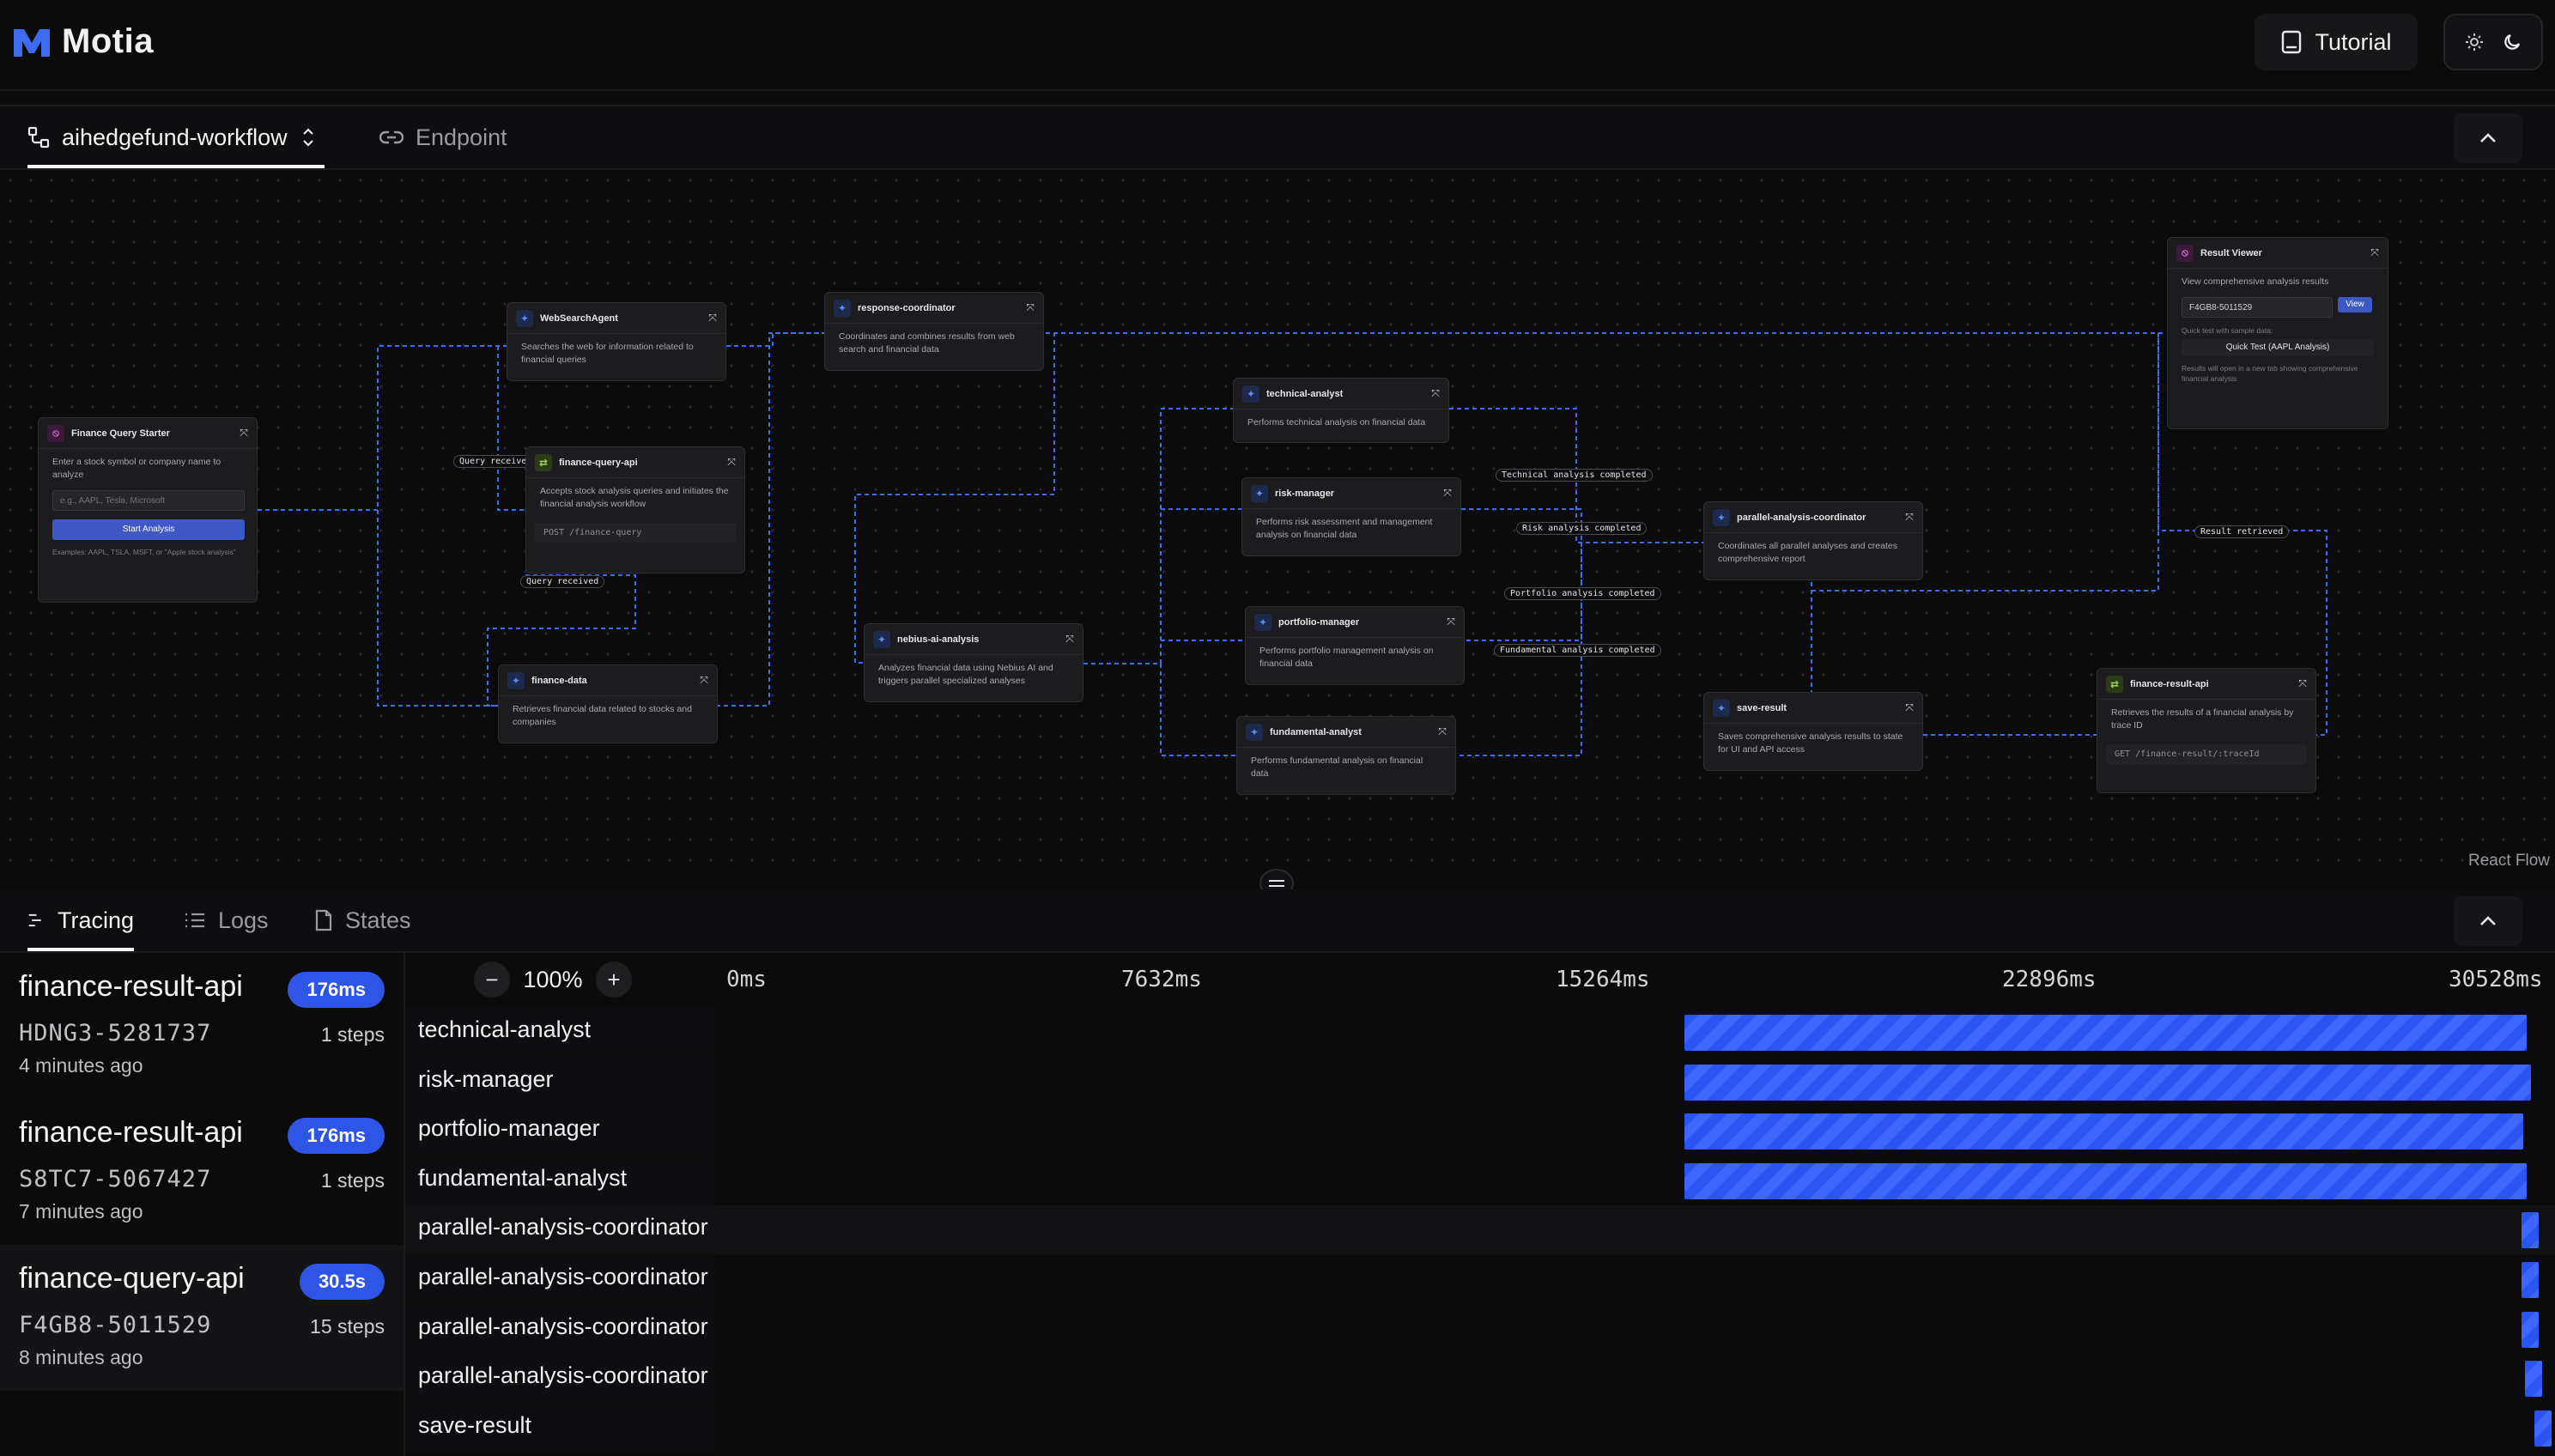  I want to click on book-icon, so click(2292, 42).